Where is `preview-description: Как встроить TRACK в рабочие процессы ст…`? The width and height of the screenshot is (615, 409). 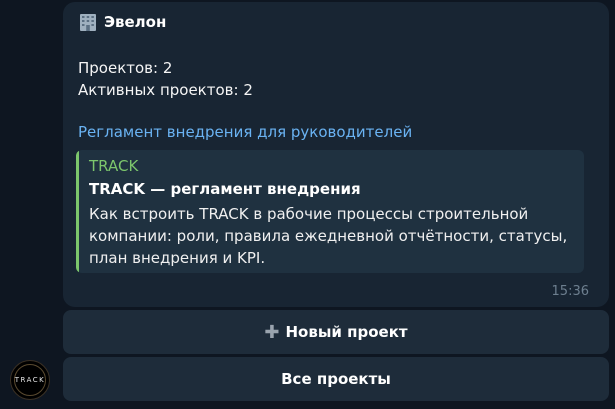 preview-description: Как встроить TRACK в рабочие процессы ст… is located at coordinates (328, 236).